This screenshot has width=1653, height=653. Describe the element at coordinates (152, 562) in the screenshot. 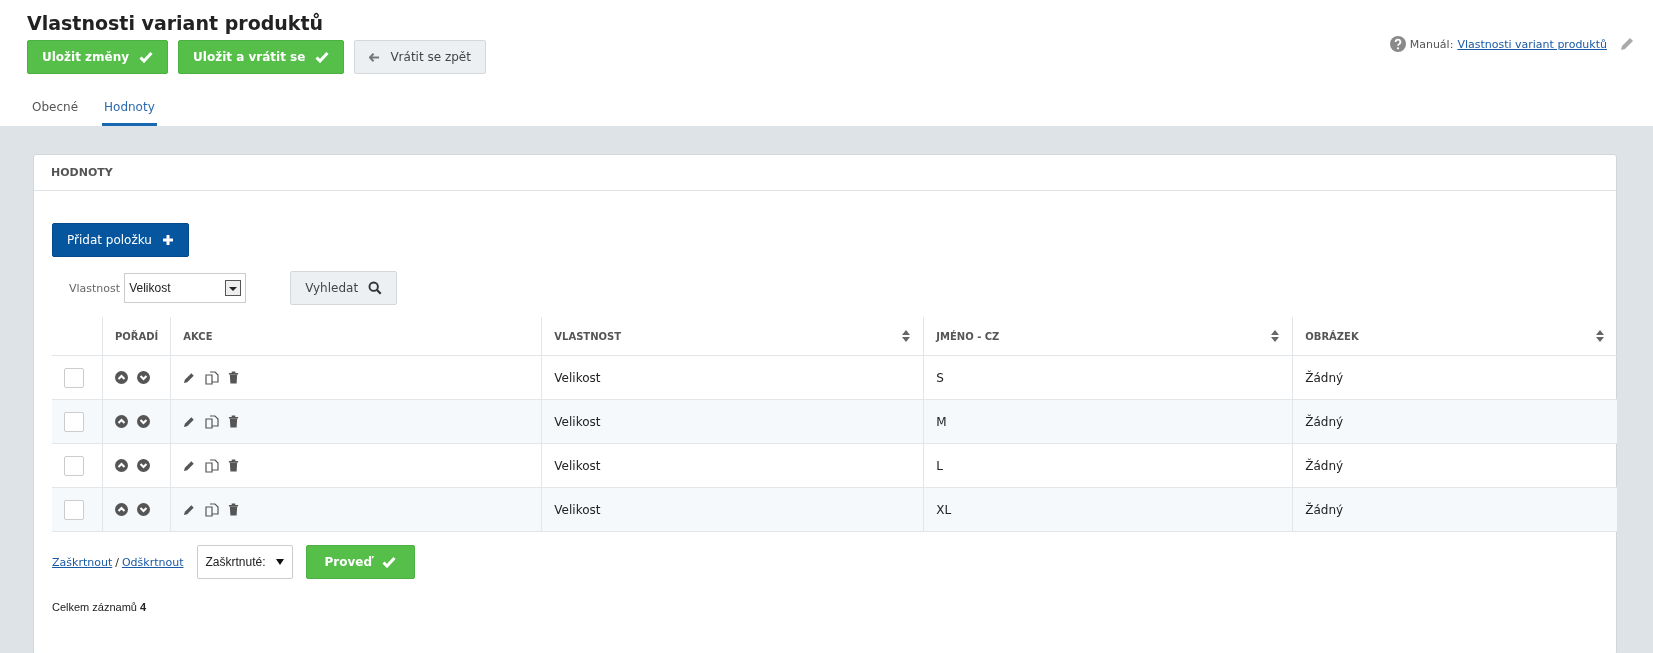

I see `uncheck-all-link: Odškrtnout` at that location.